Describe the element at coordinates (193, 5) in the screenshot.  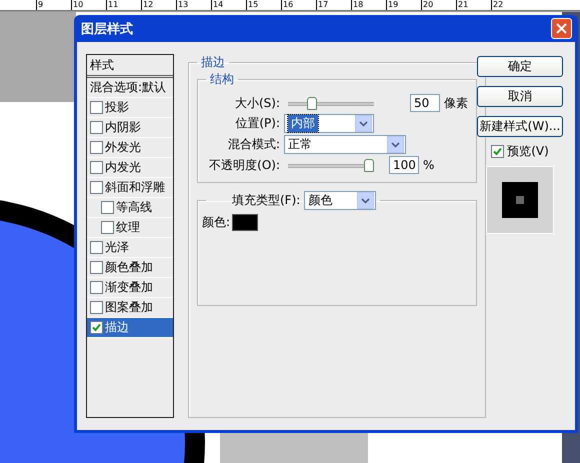
I see `ruler-number: 13` at that location.